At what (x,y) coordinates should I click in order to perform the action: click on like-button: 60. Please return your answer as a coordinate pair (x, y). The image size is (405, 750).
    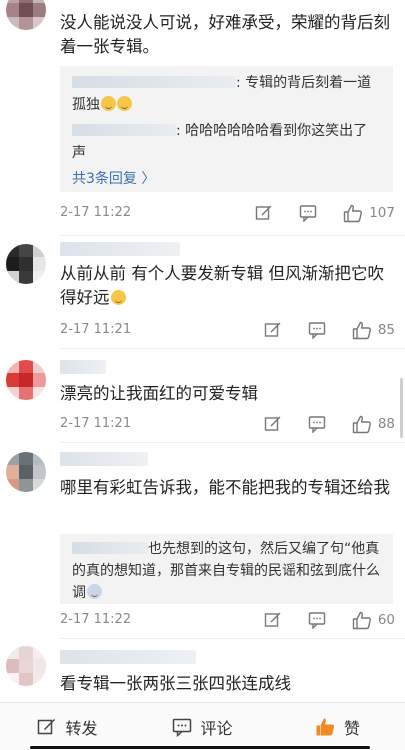
    Looking at the image, I should click on (373, 620).